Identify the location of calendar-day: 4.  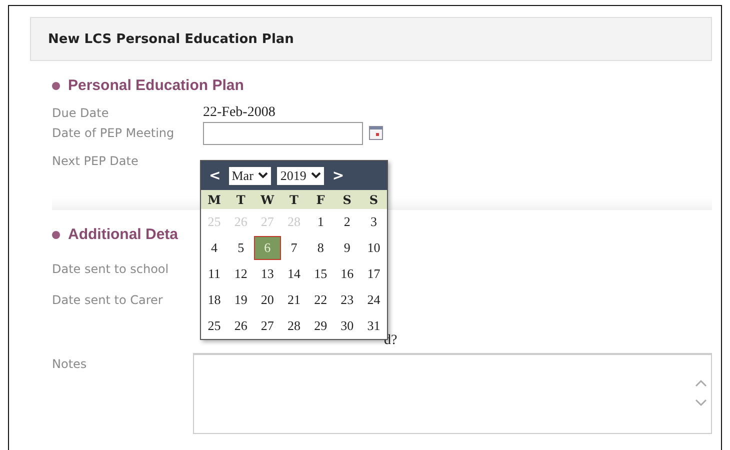
(214, 248).